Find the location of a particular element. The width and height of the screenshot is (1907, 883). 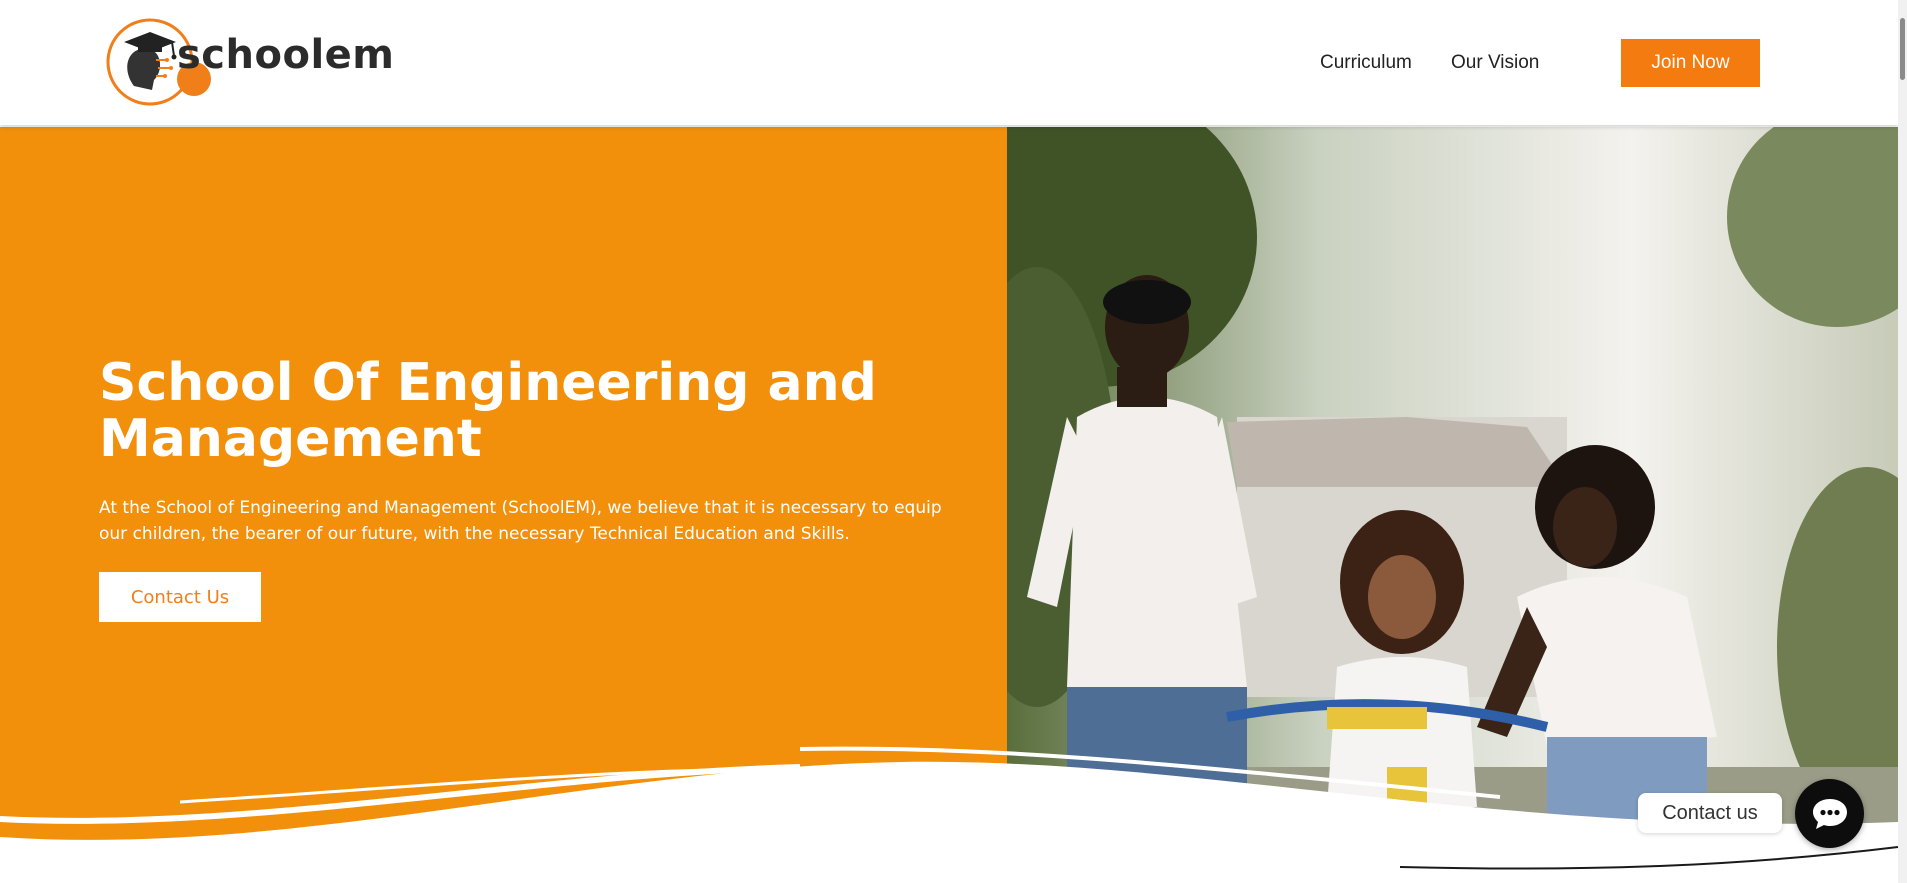

chat-launcher-button is located at coordinates (1829, 813).